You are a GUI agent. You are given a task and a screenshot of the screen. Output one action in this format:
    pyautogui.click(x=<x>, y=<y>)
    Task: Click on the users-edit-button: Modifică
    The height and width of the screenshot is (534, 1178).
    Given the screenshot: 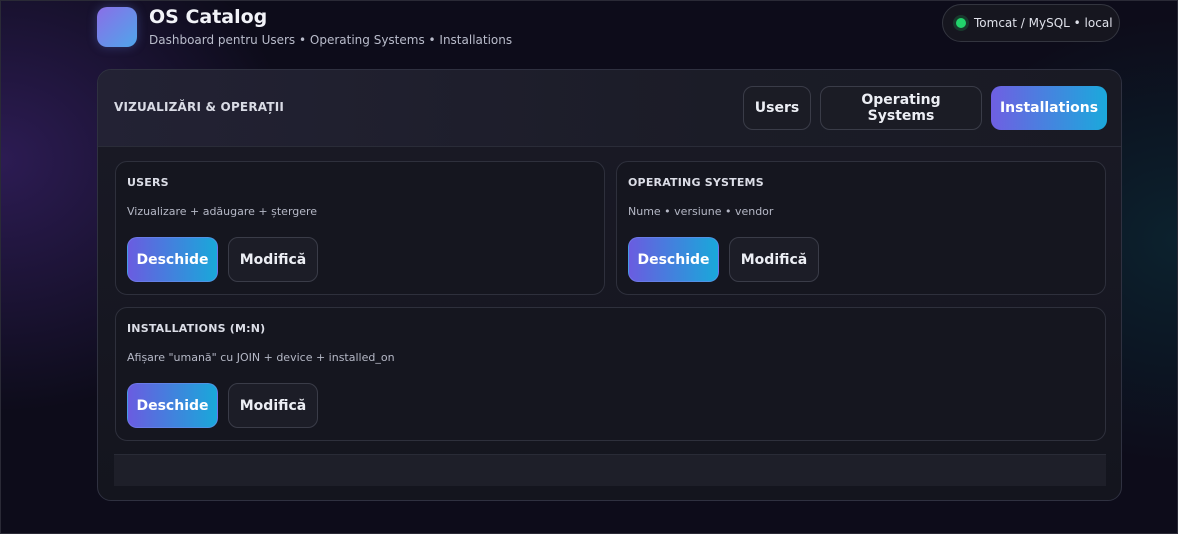 What is the action you would take?
    pyautogui.click(x=273, y=259)
    